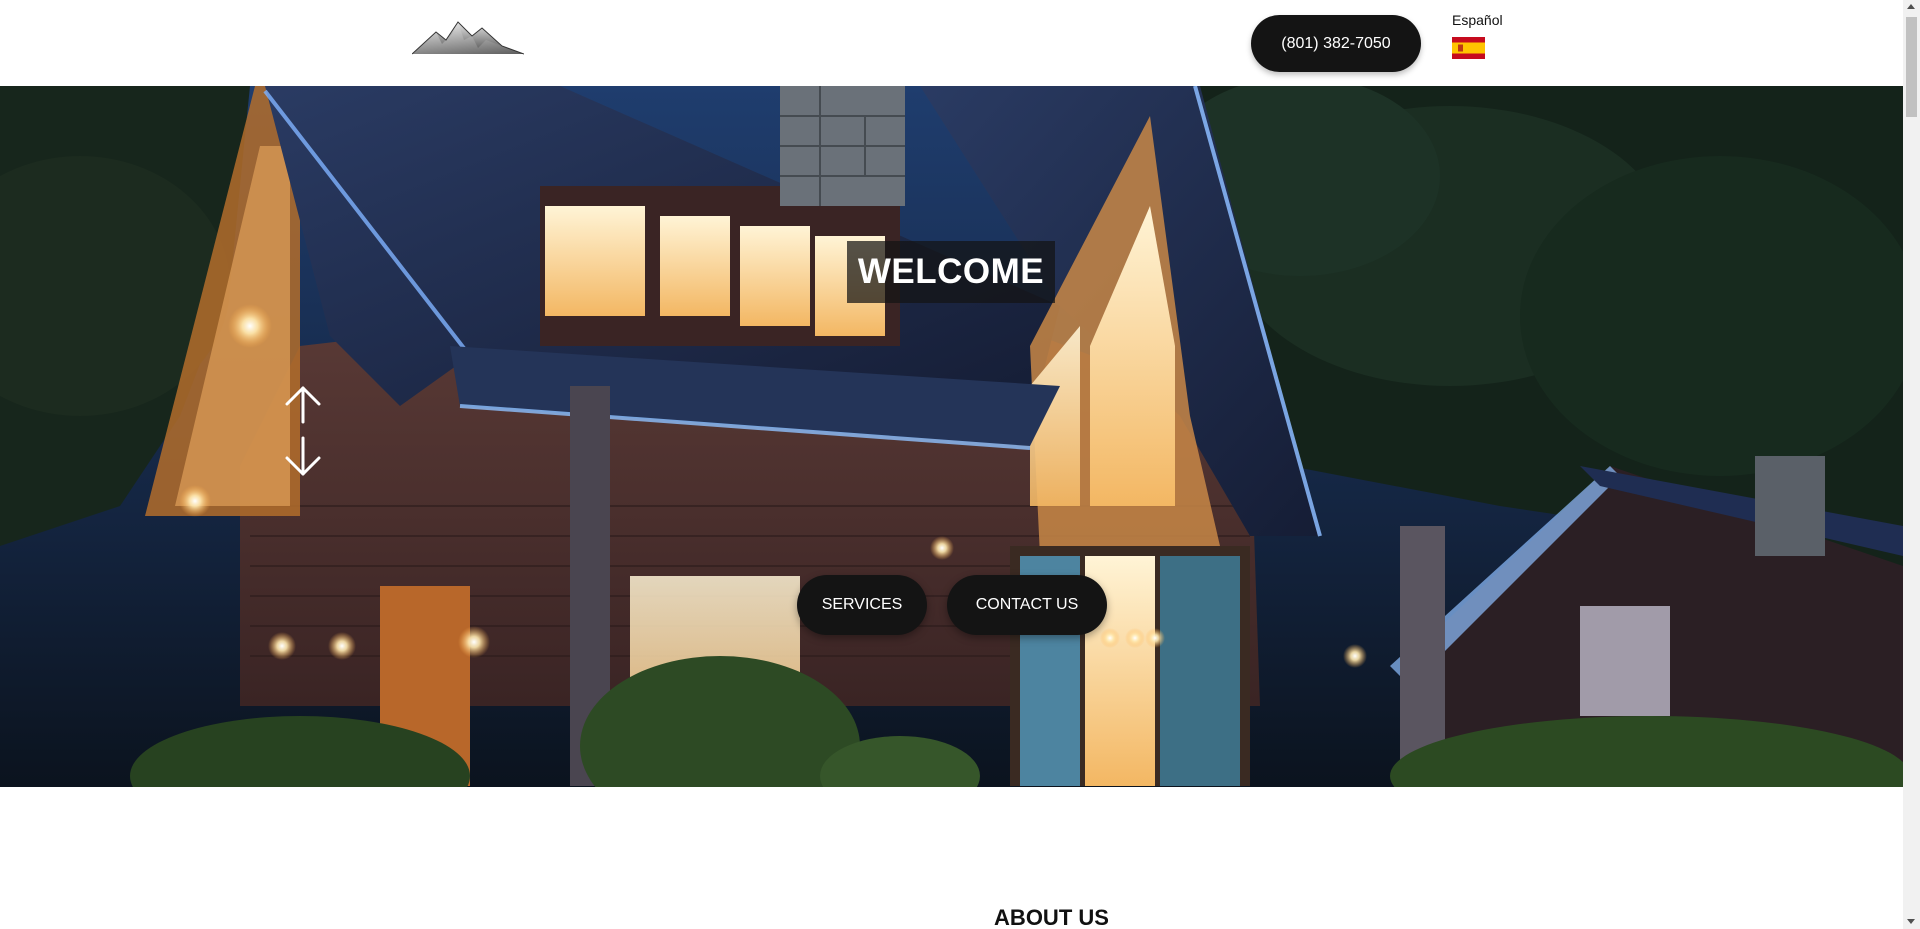 The height and width of the screenshot is (929, 1920). I want to click on page-scrollbar, so click(1911, 464).